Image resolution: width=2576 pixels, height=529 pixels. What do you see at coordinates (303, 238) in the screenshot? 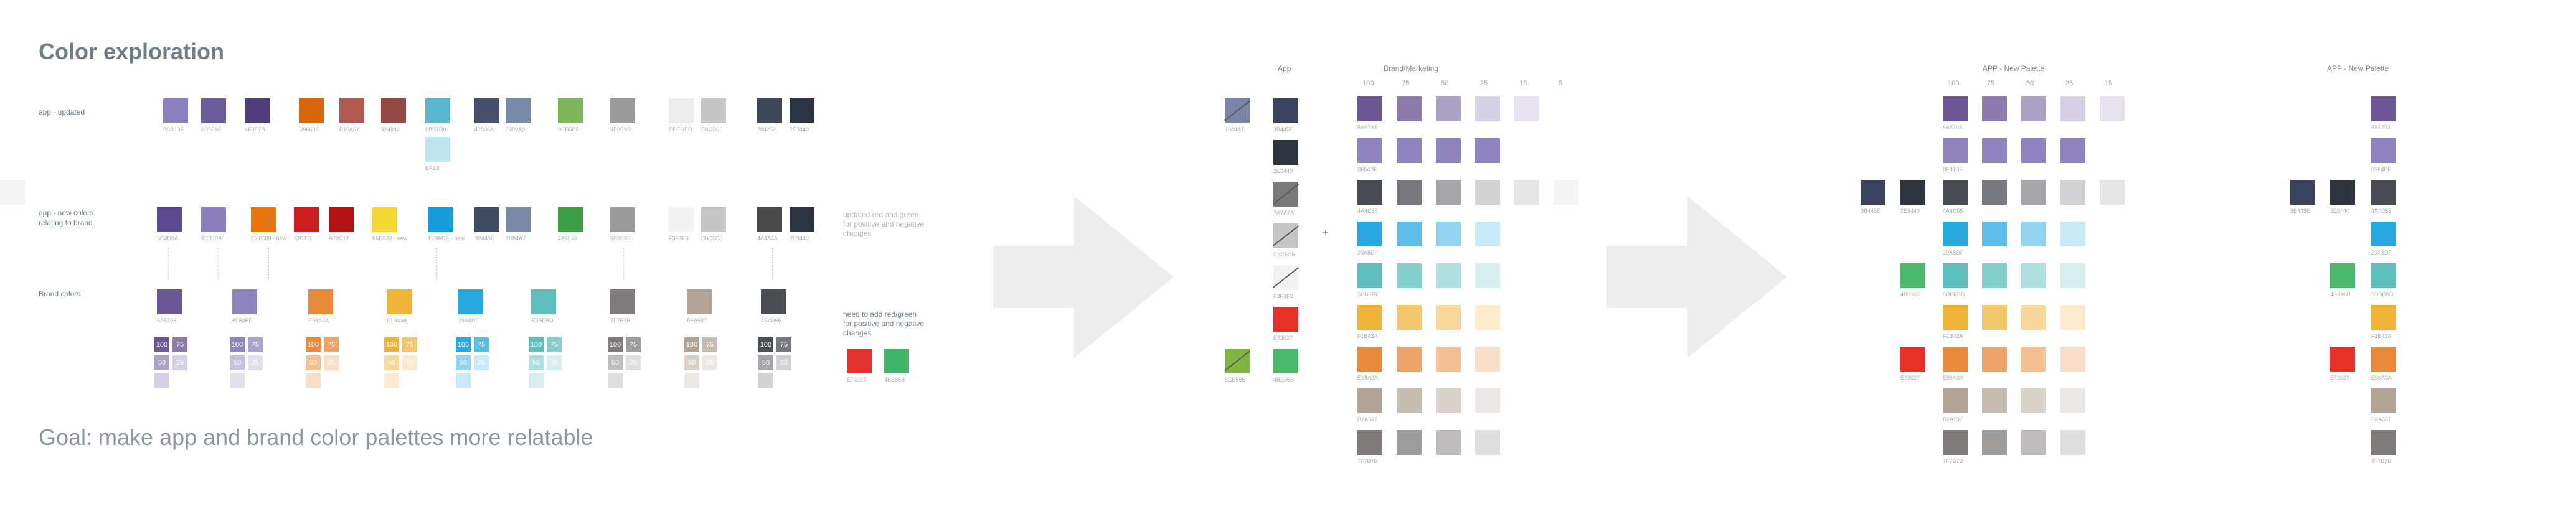
I see `swatch-app-new-label: C91111` at bounding box center [303, 238].